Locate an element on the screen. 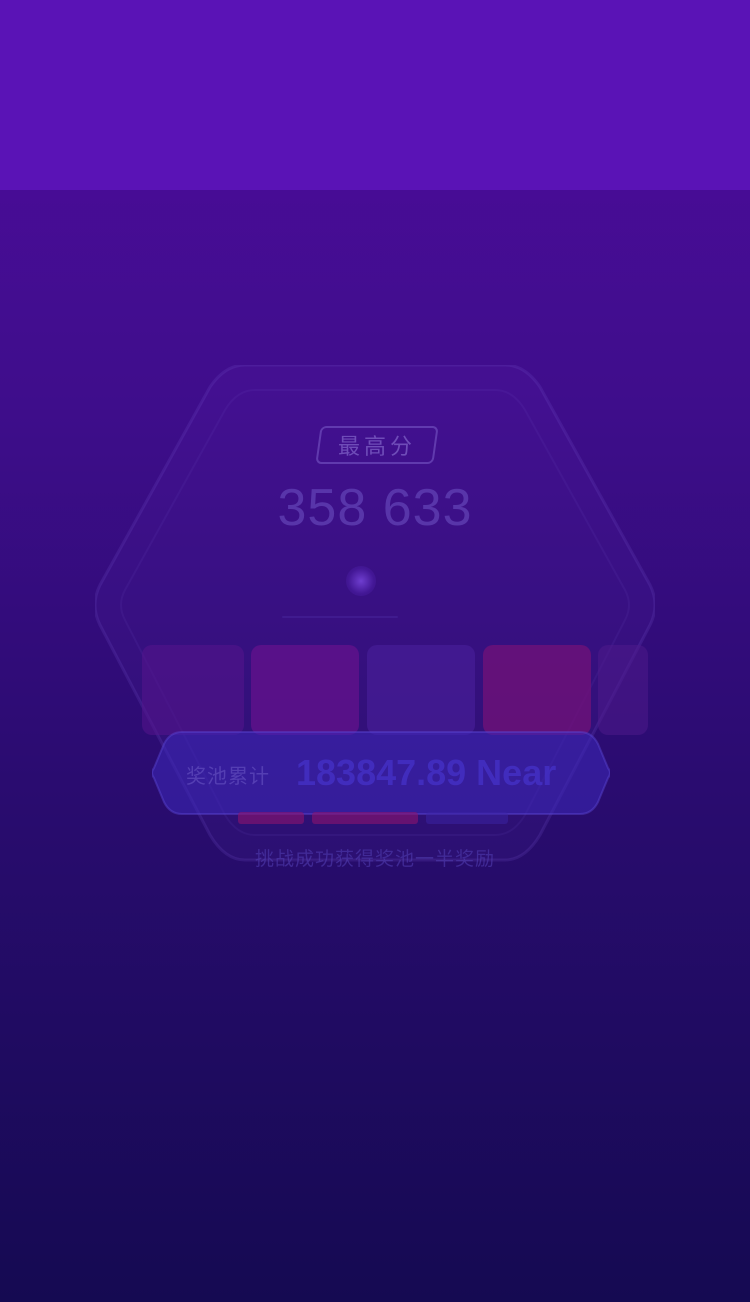  bar-red-long is located at coordinates (365, 818).